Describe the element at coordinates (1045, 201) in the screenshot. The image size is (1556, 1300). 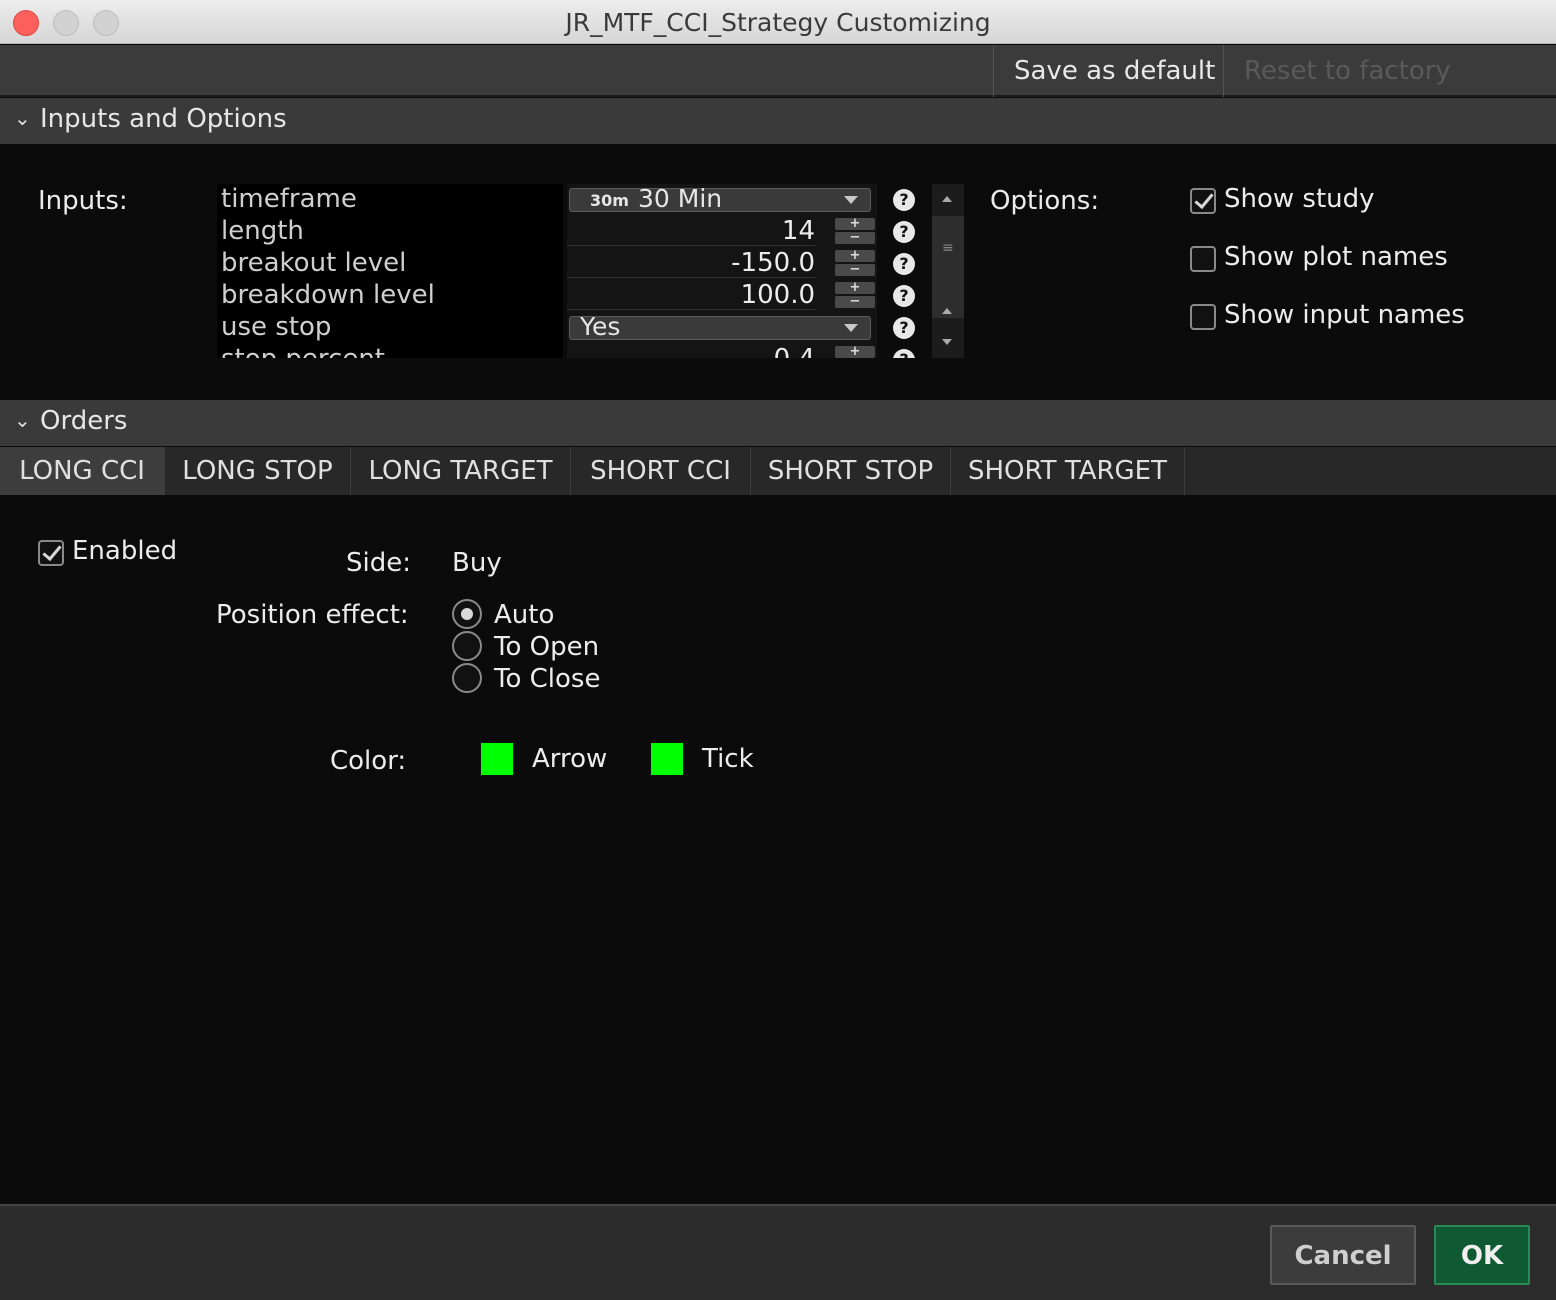
I see `options-label: Options:` at that location.